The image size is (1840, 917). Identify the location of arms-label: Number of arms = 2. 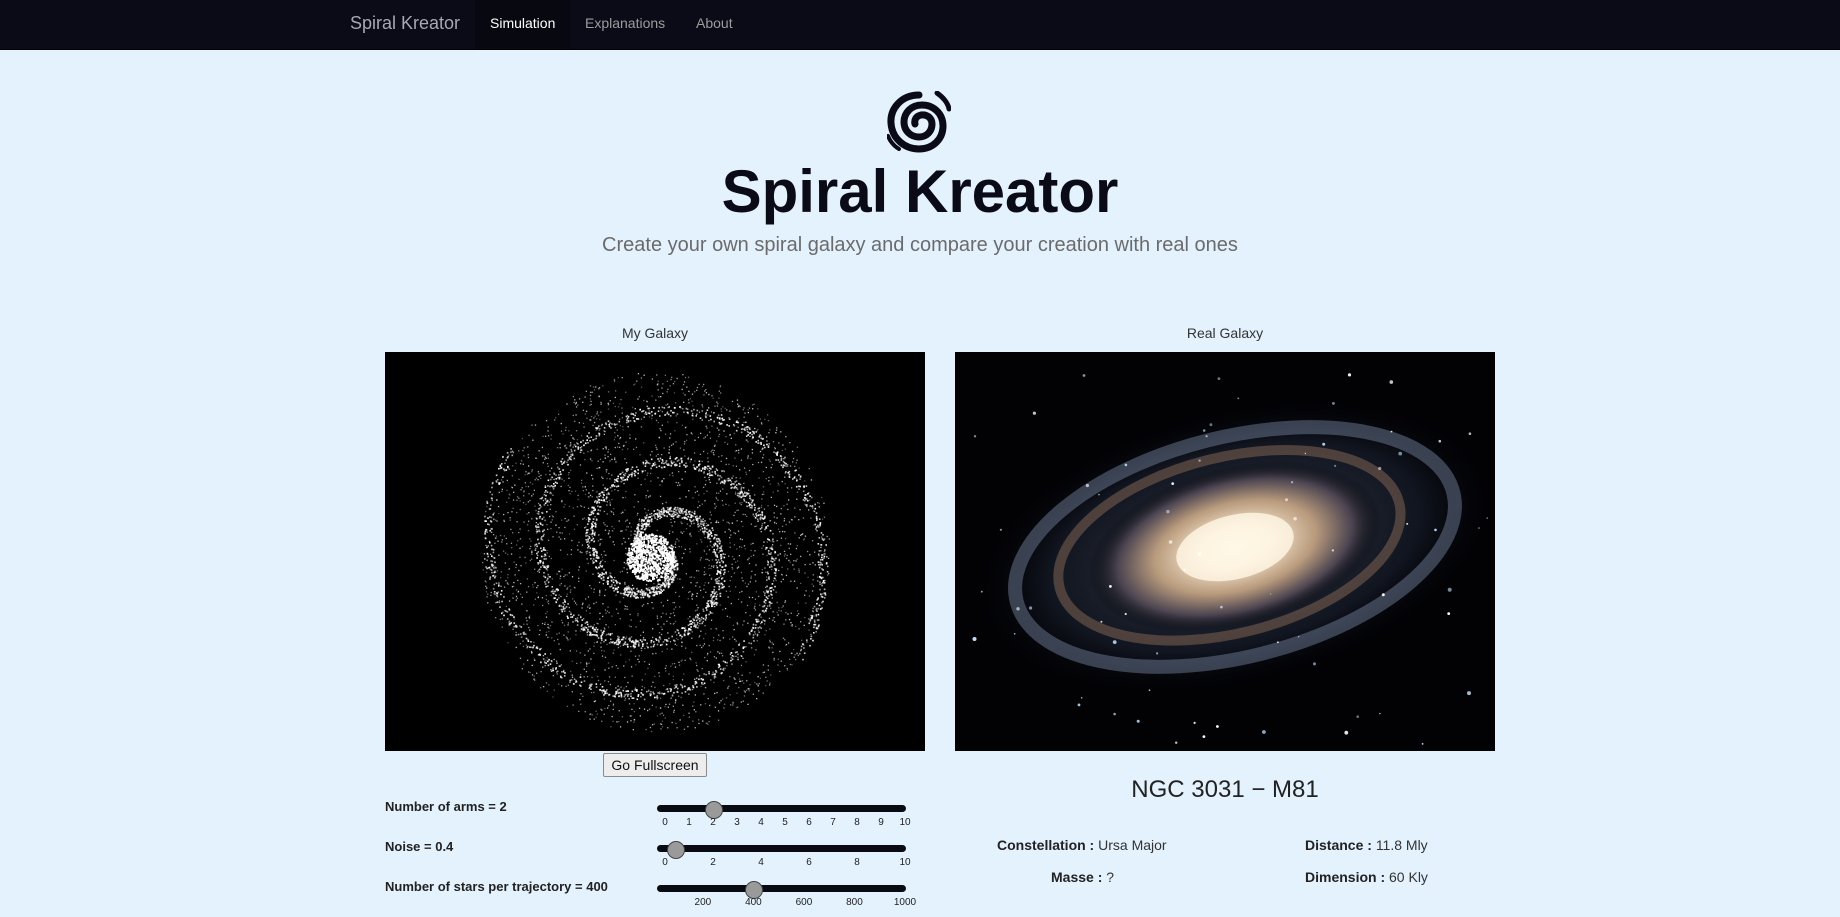
(446, 806).